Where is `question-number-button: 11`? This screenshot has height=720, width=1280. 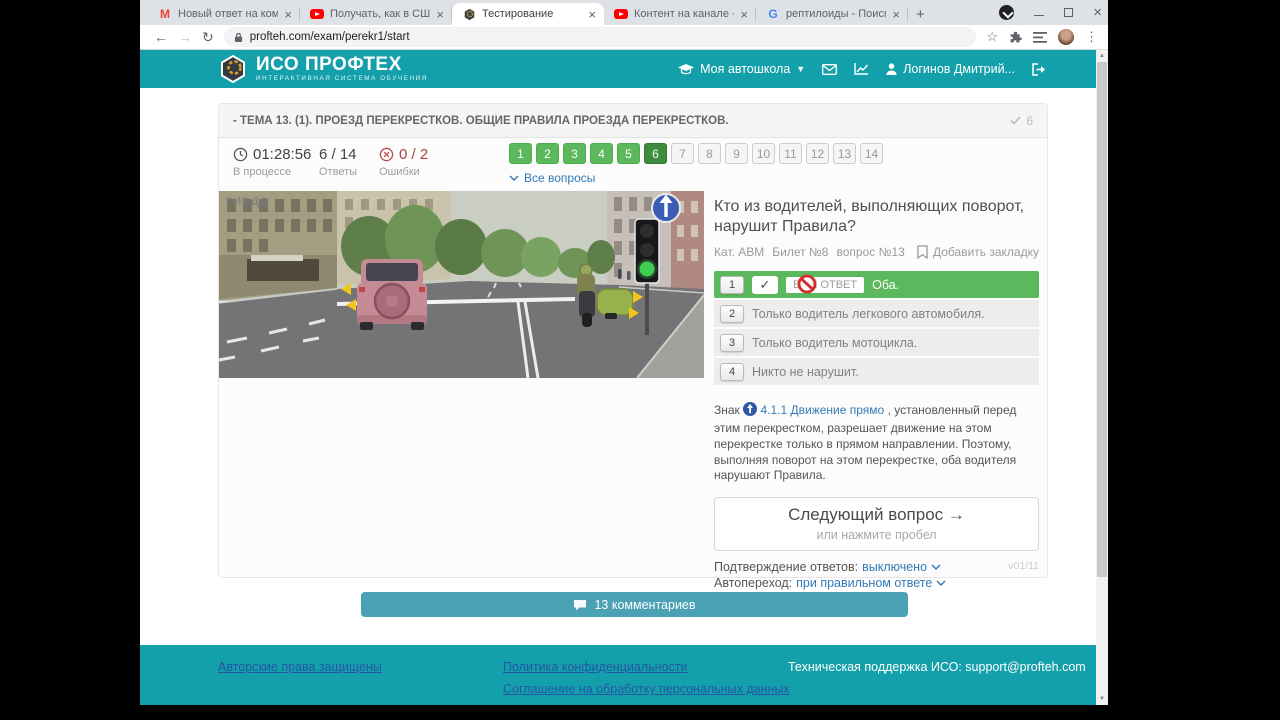 question-number-button: 11 is located at coordinates (790, 153).